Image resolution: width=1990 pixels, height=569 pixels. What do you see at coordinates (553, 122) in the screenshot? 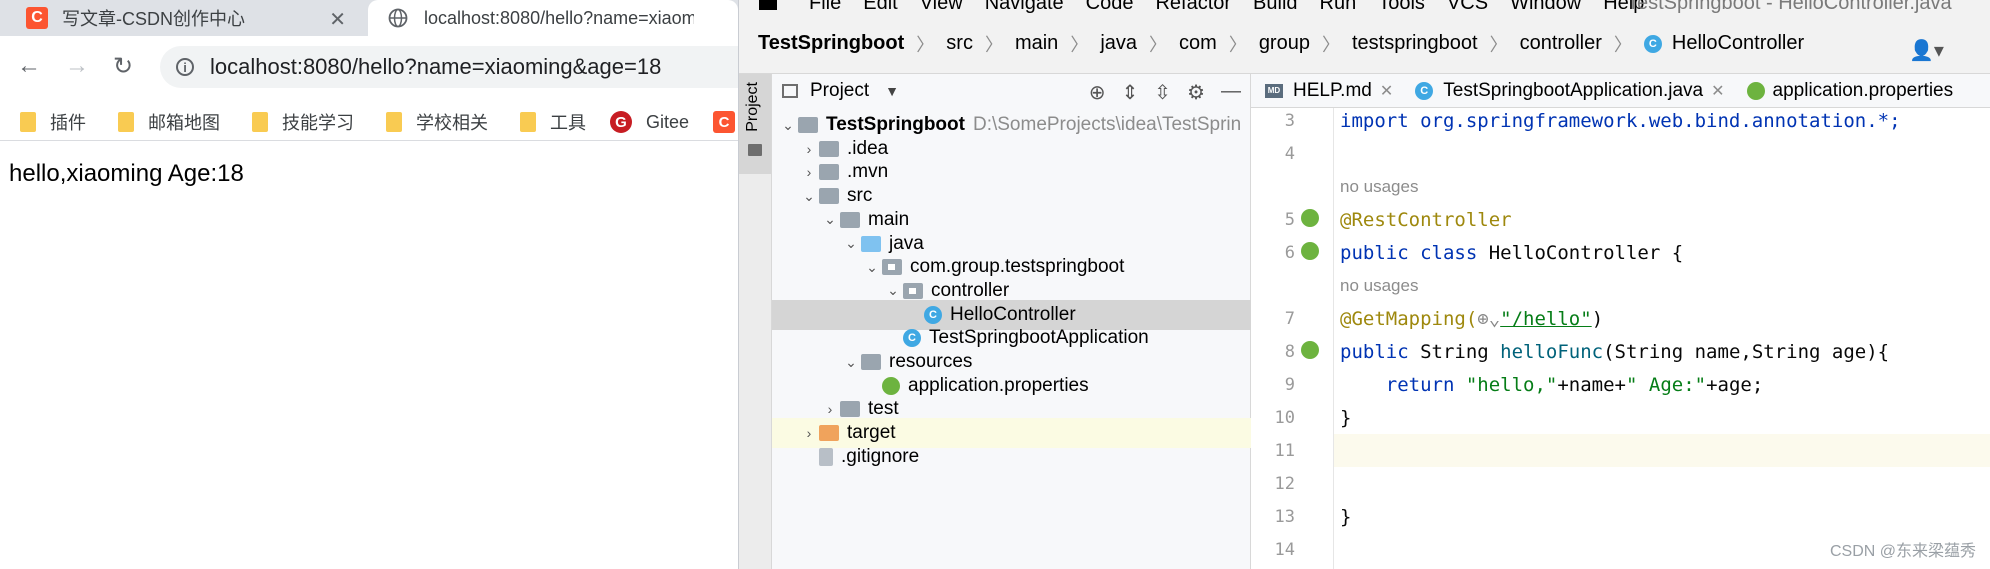
I see `bookmark-tools: 工具` at bounding box center [553, 122].